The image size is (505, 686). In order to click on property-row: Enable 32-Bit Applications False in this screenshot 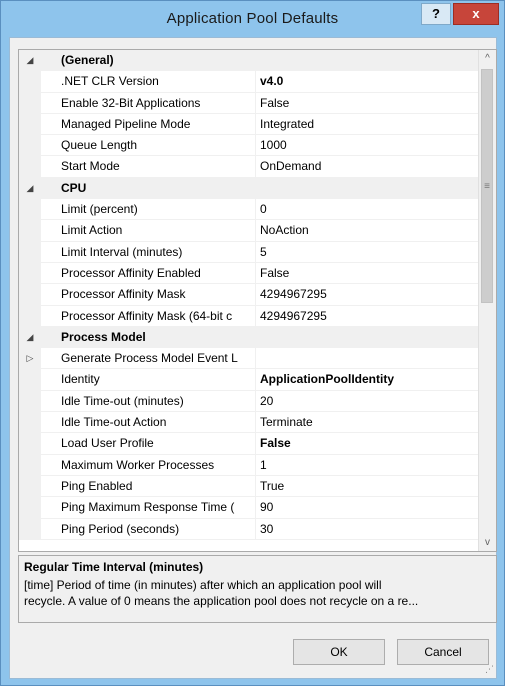, I will do `click(249, 103)`.